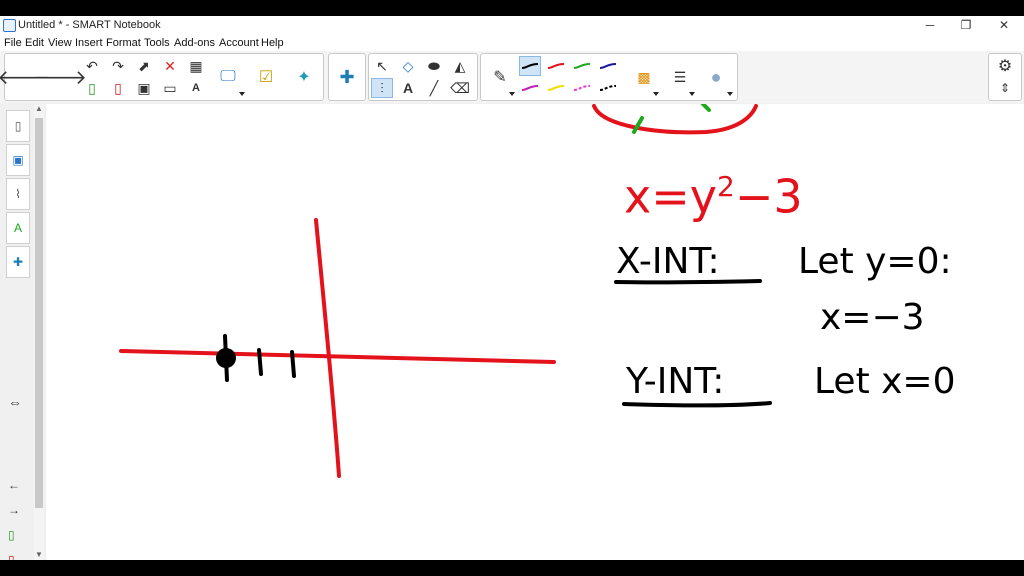 The image size is (1024, 576). What do you see at coordinates (304, 77) in the screenshot?
I see `add-ons-icon: ✦` at bounding box center [304, 77].